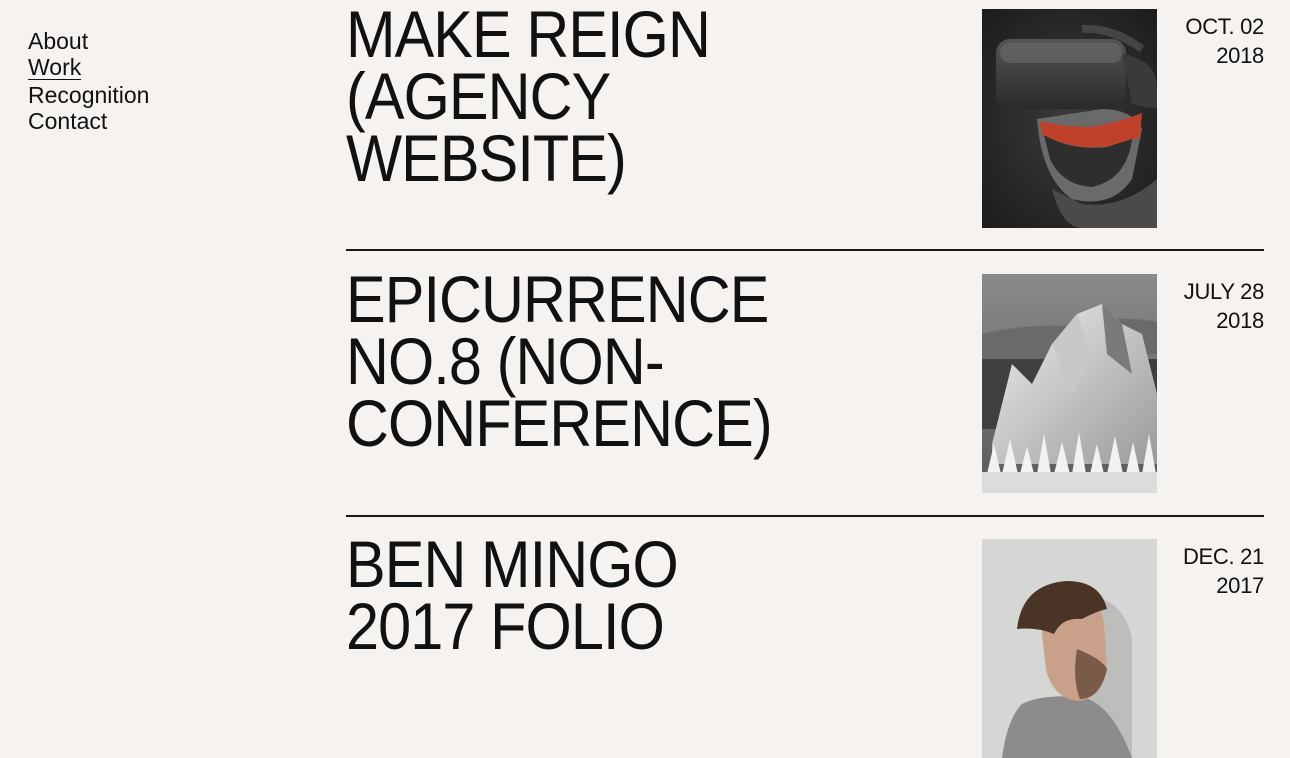 The height and width of the screenshot is (758, 1290). I want to click on nav-about: About, so click(58, 41).